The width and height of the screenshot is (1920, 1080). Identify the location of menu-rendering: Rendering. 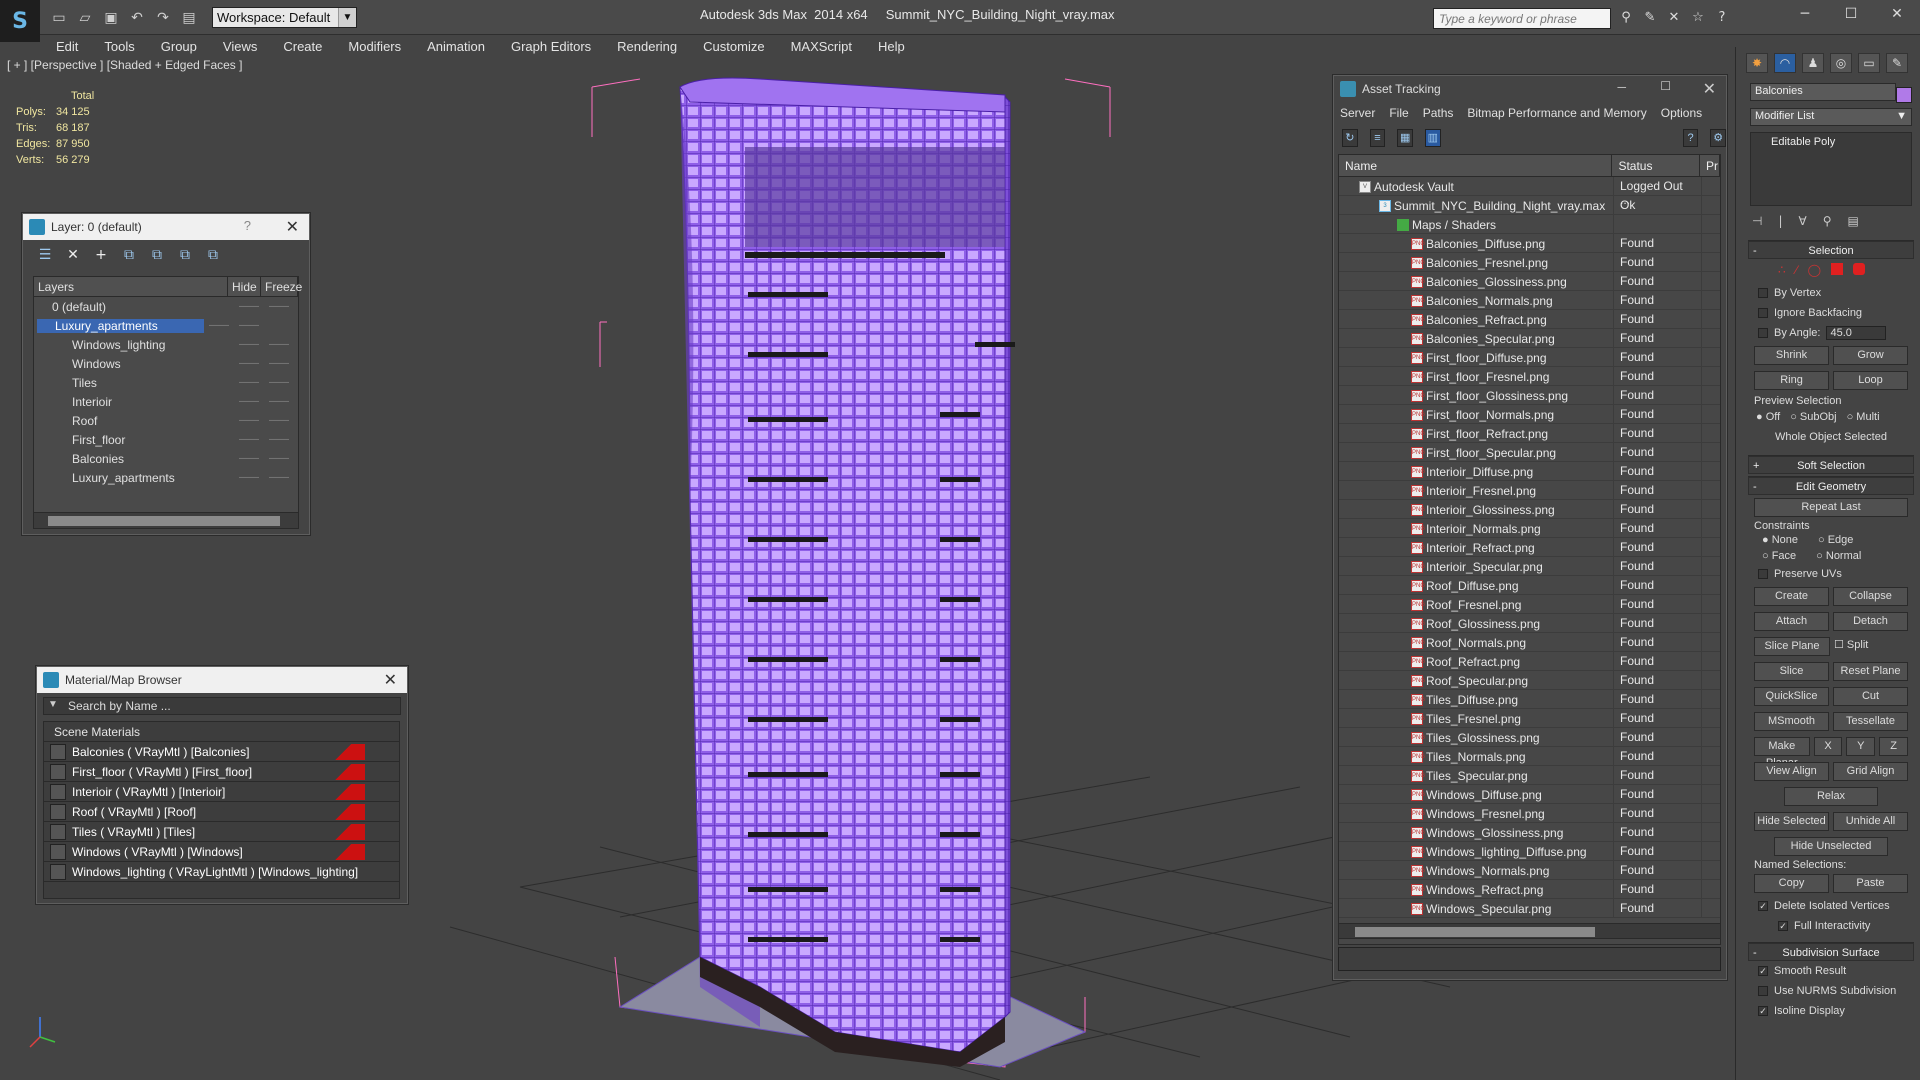
(647, 46).